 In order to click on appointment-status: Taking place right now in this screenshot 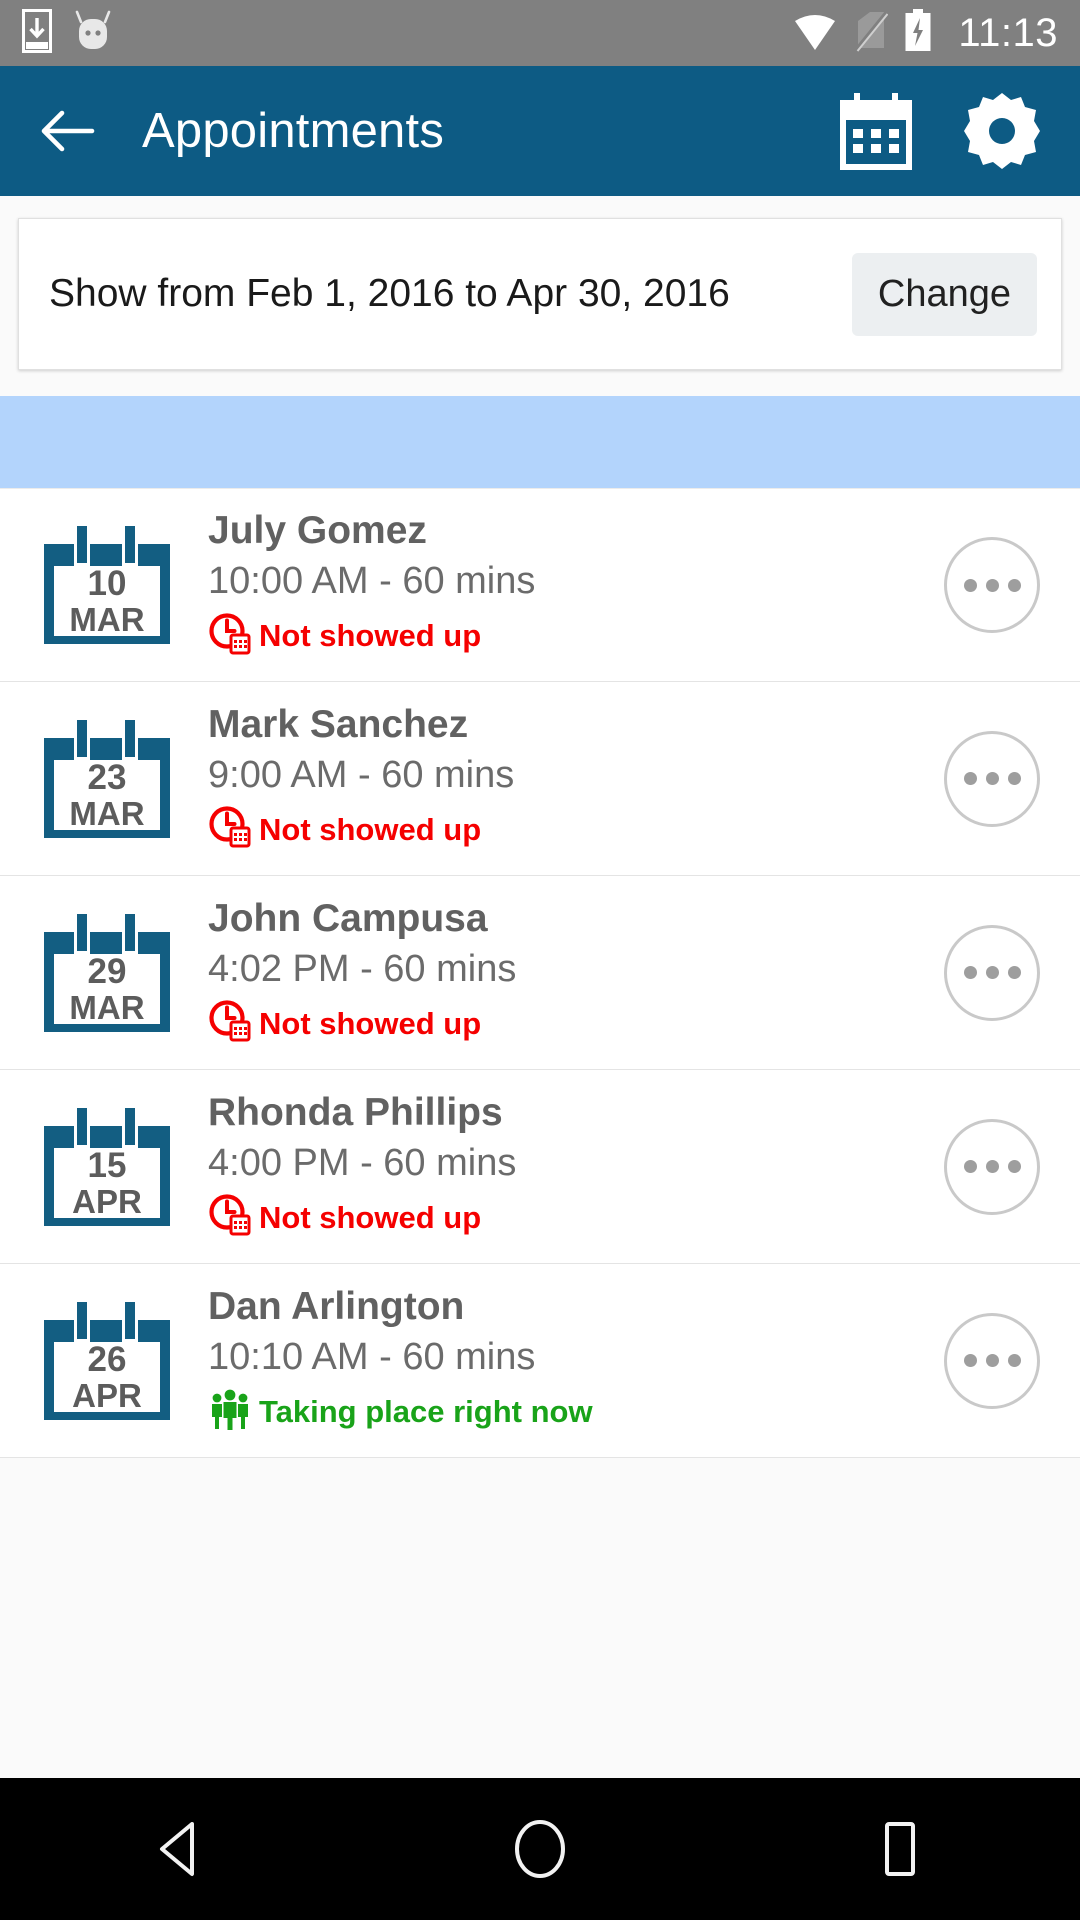, I will do `click(576, 1411)`.